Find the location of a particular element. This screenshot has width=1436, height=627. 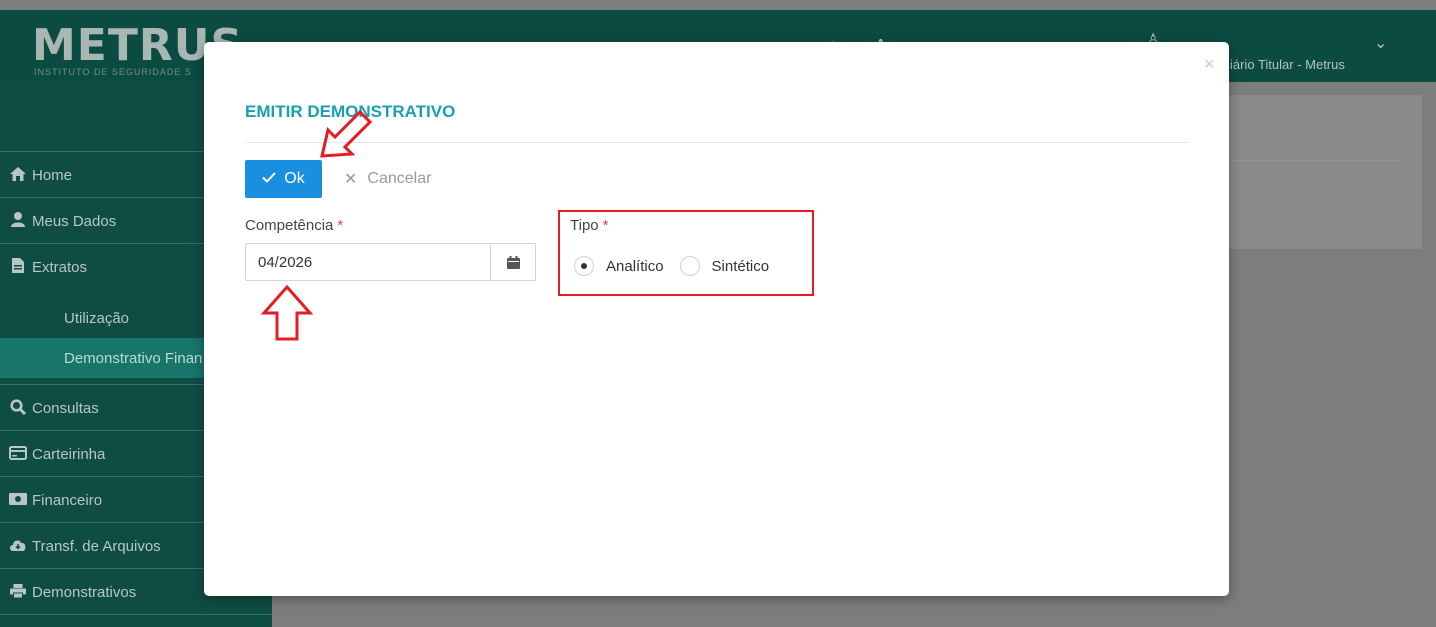

competencia-label-text: Competência is located at coordinates (289, 225).